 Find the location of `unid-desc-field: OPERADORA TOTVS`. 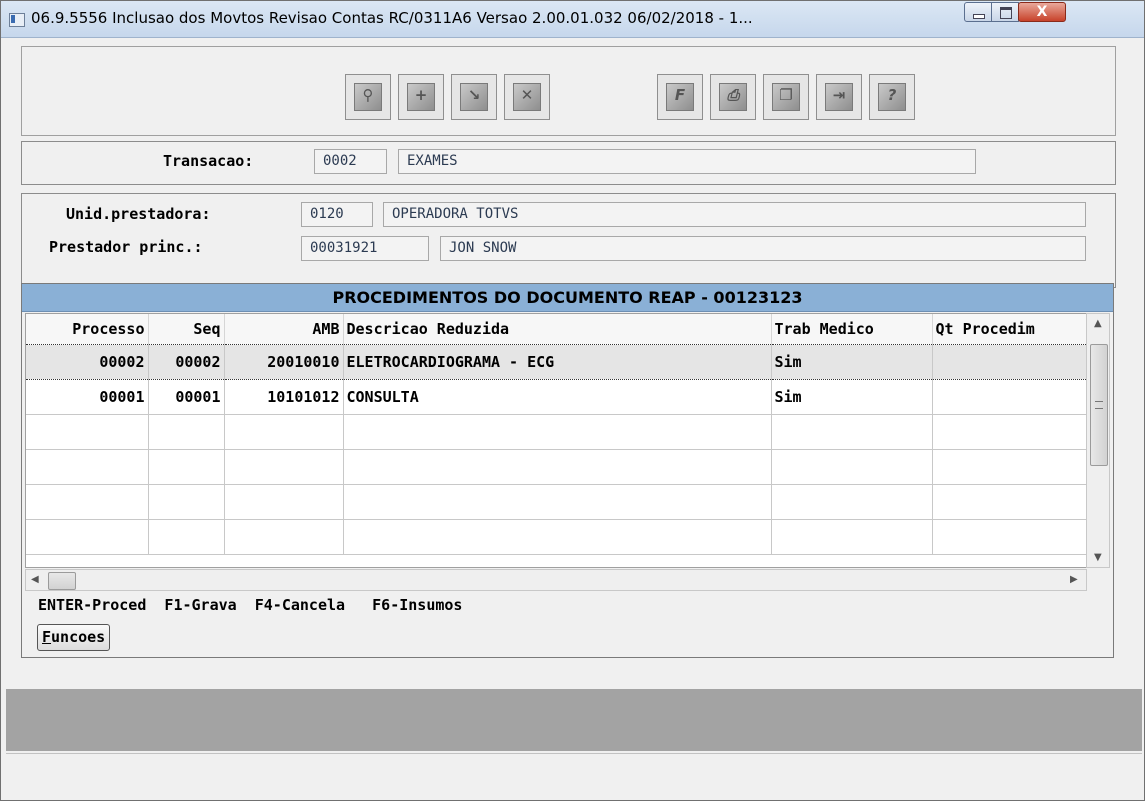

unid-desc-field: OPERADORA TOTVS is located at coordinates (734, 214).